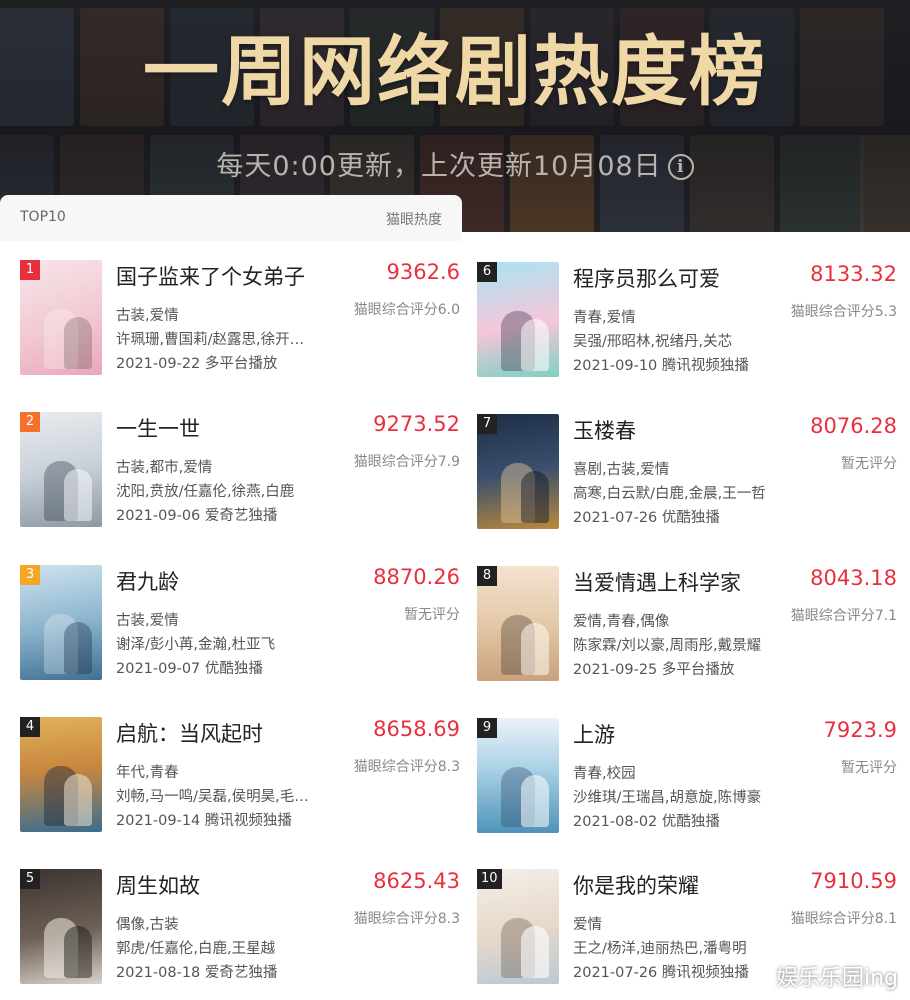 Image resolution: width=910 pixels, height=1000 pixels. Describe the element at coordinates (654, 670) in the screenshot. I see `release-text: 2021-09-25 多平台播放` at that location.